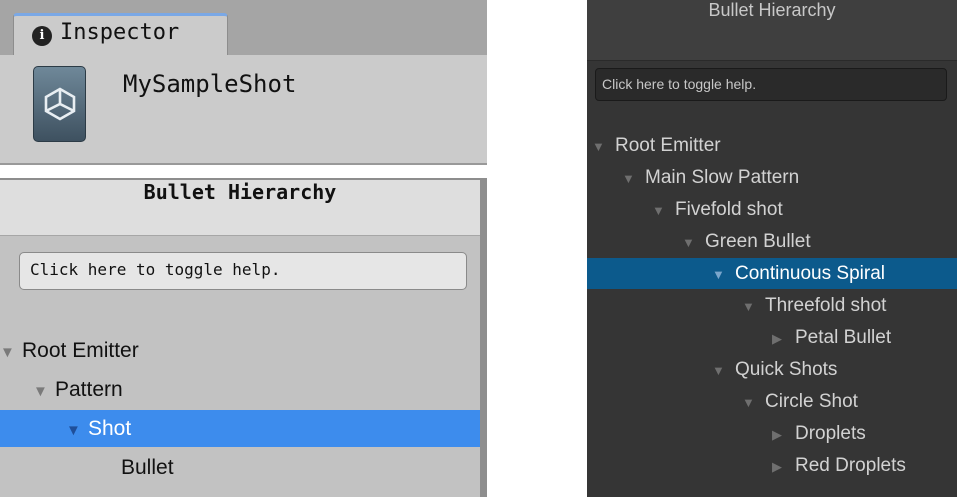 The image size is (970, 497). What do you see at coordinates (722, 177) in the screenshot?
I see `tree-item-label: Main Slow Pattern` at bounding box center [722, 177].